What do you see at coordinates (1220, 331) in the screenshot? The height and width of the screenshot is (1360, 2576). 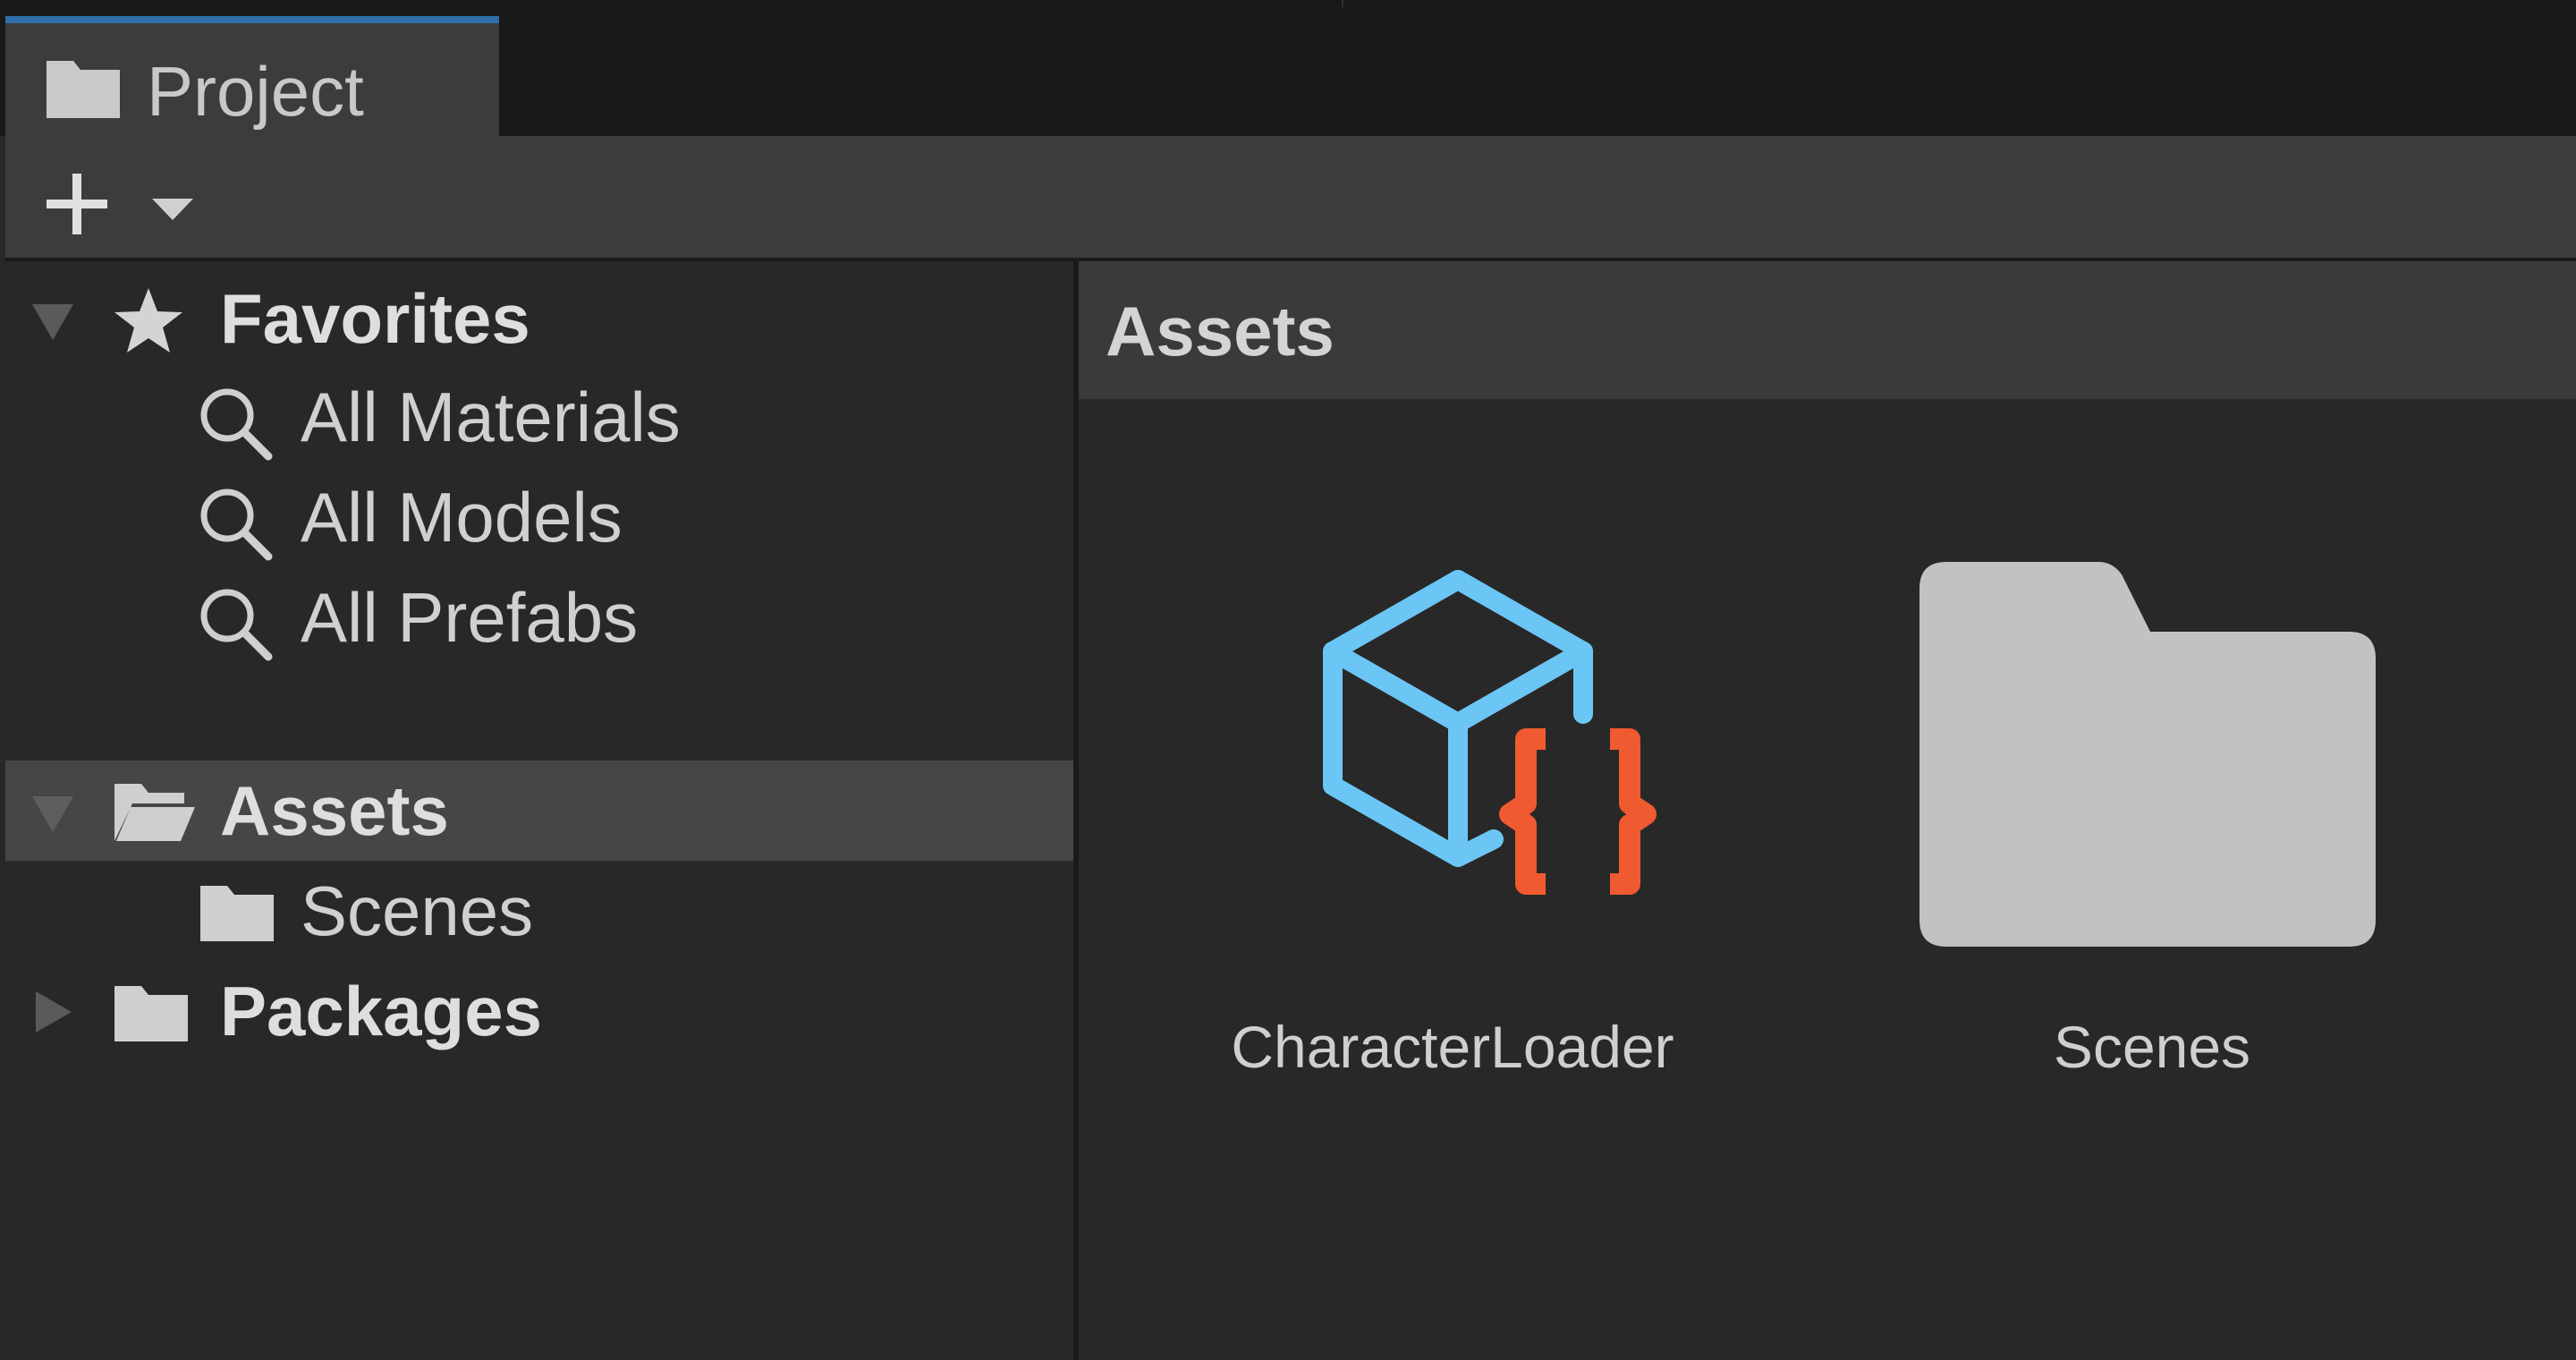 I see `breadcrumb-assets: Assets` at bounding box center [1220, 331].